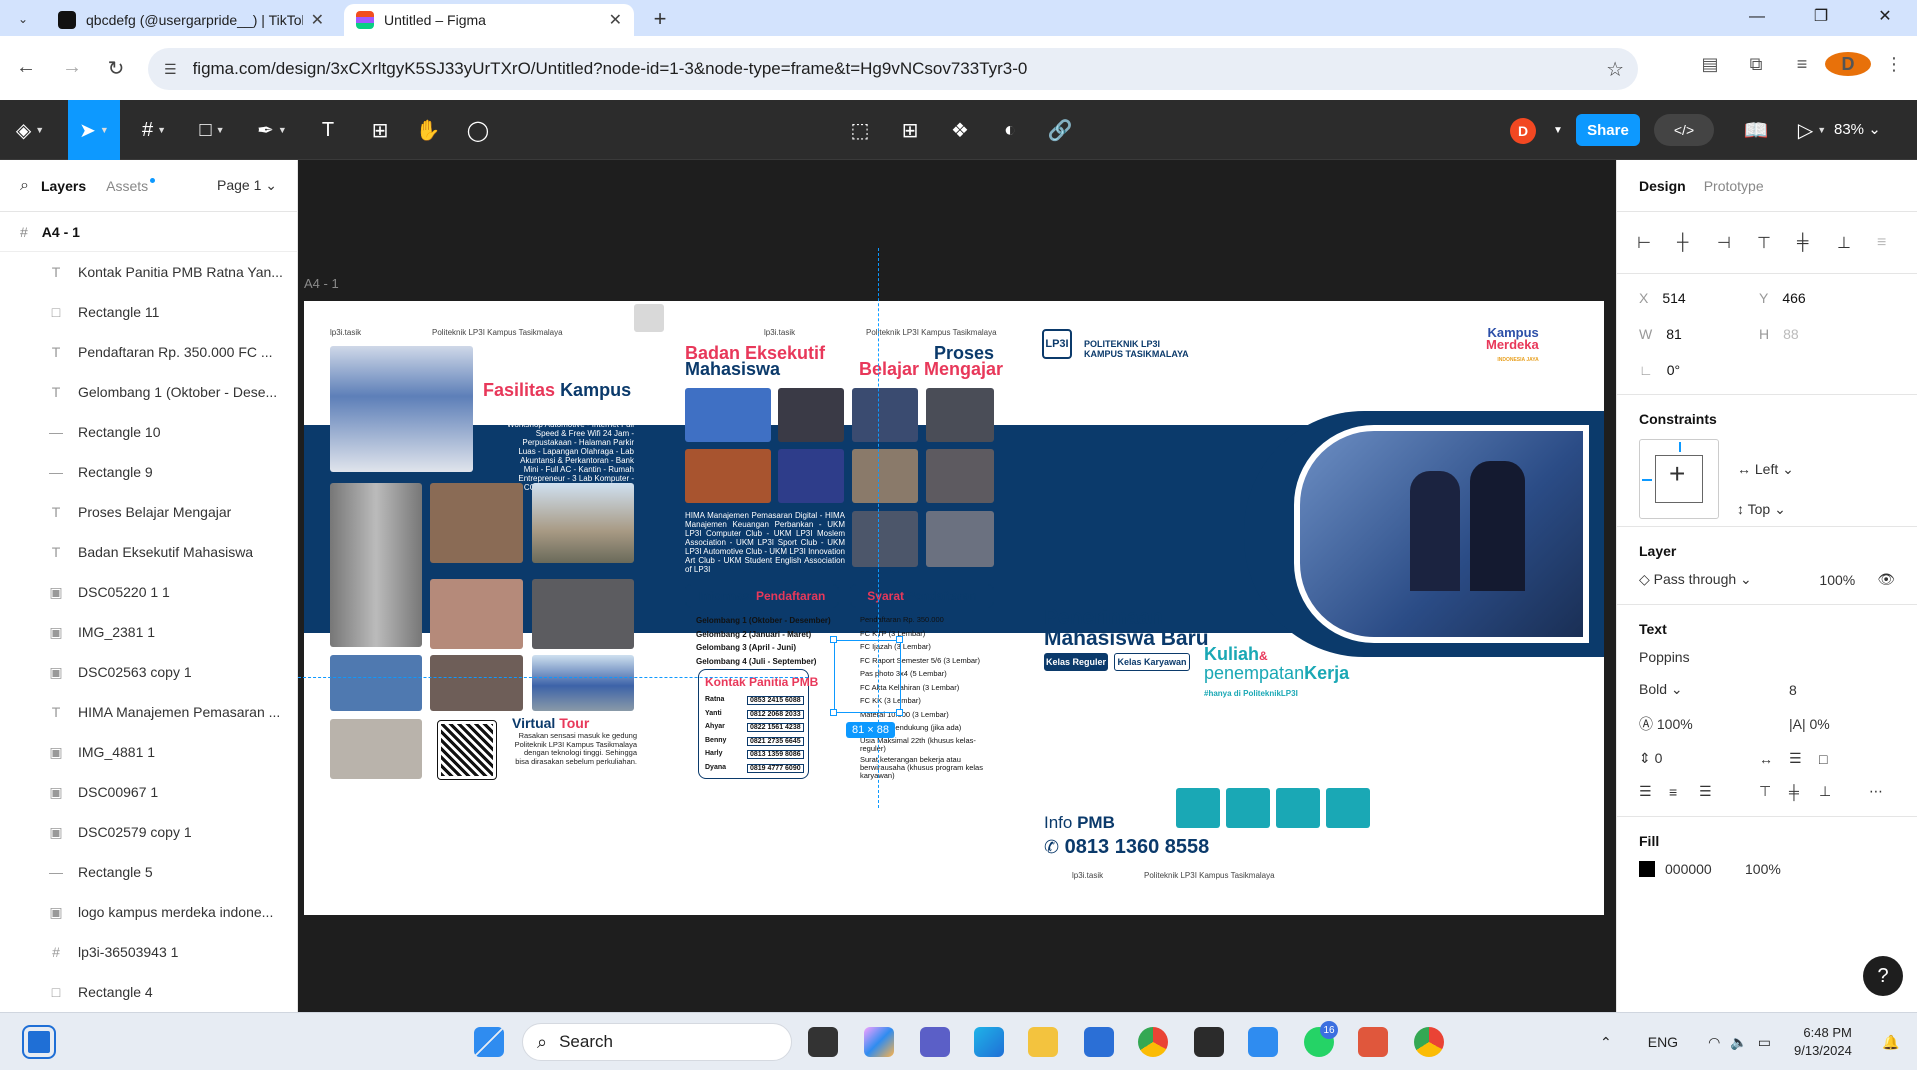  I want to click on x-field: X 514, so click(1699, 298).